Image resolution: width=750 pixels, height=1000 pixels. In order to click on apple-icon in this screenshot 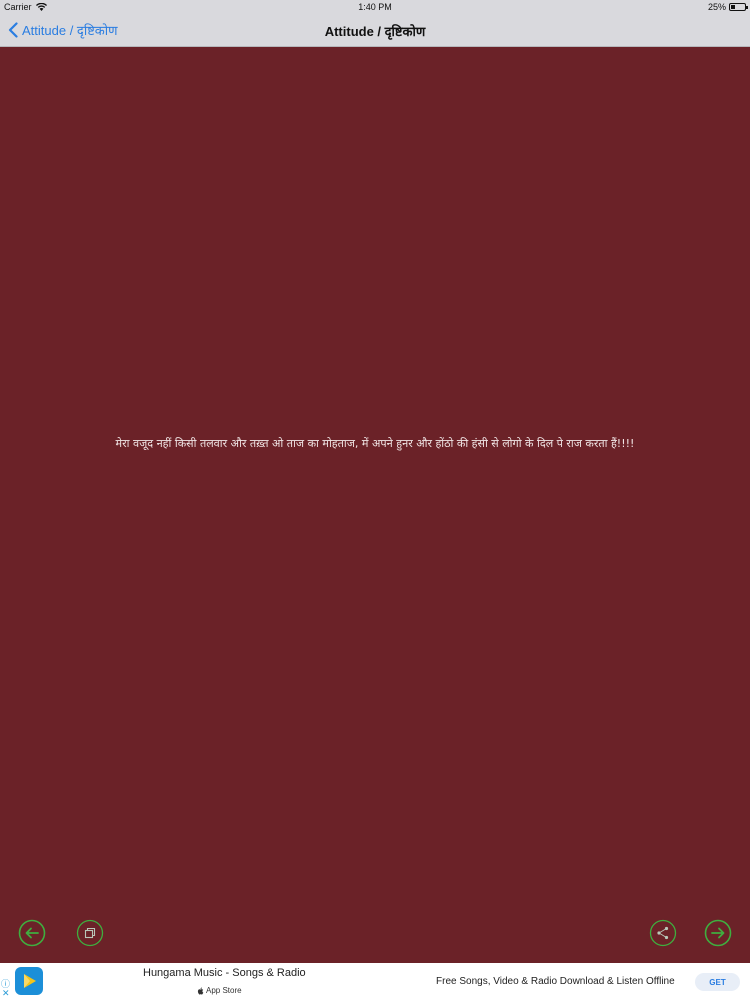, I will do `click(200, 990)`.